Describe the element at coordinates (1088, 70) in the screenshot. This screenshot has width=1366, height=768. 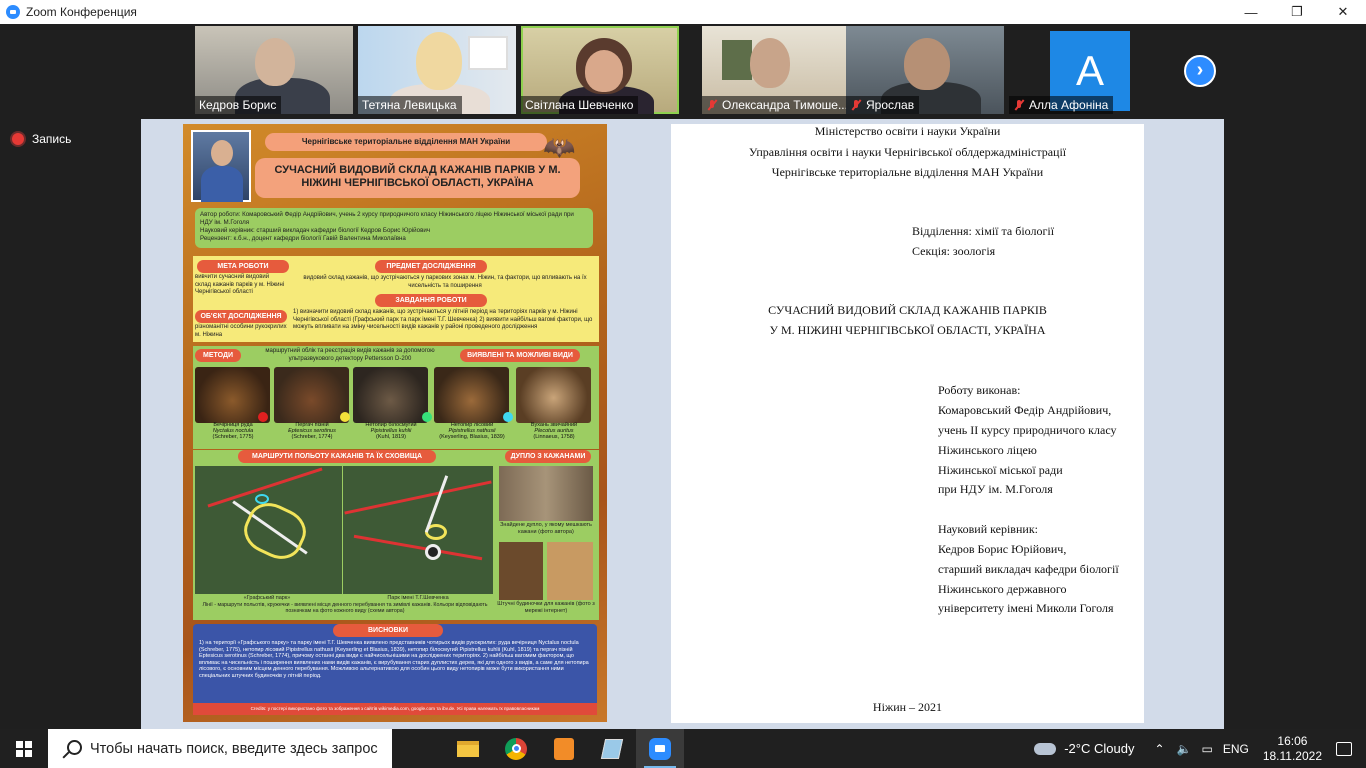
I see `participant-tile: A Алла Афоніна` at that location.